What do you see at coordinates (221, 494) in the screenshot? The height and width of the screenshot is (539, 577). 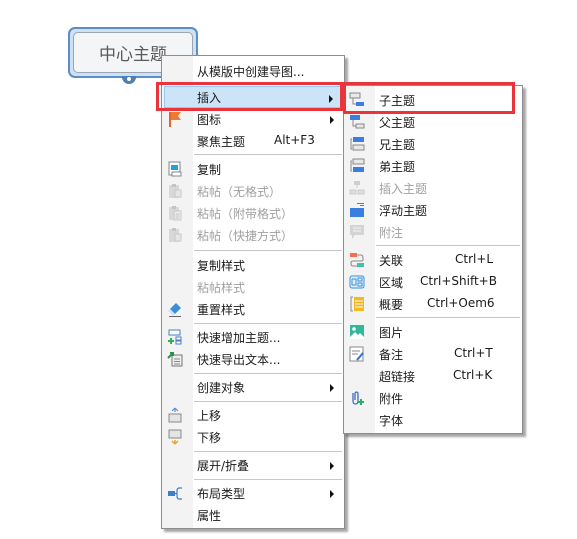 I see `menu-item-label: 布局类型` at bounding box center [221, 494].